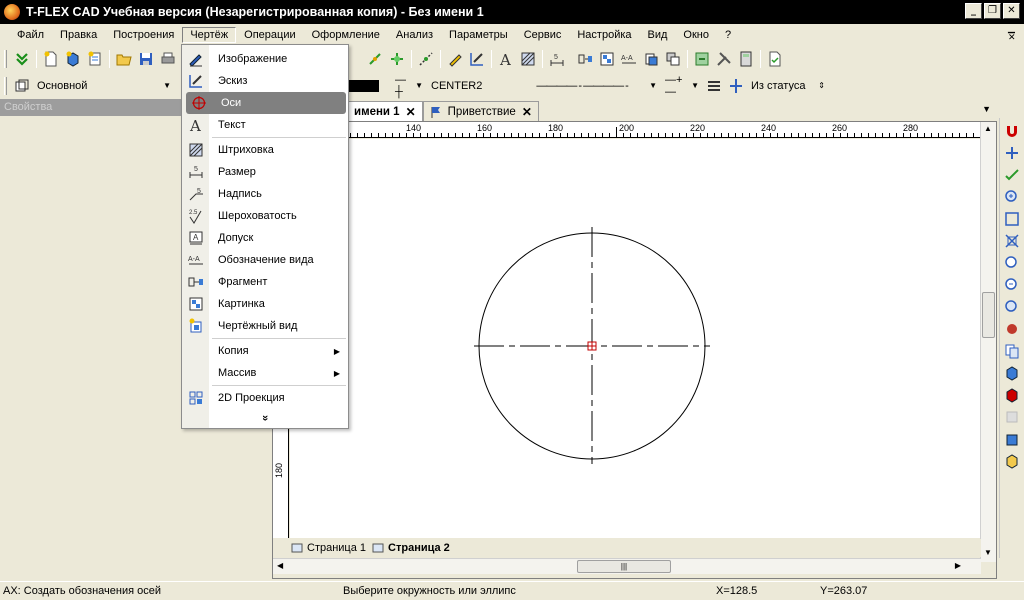 The width and height of the screenshot is (1024, 600). What do you see at coordinates (265, 326) in the screenshot?
I see `menu-item-drawing-view: Чертёжный вид` at bounding box center [265, 326].